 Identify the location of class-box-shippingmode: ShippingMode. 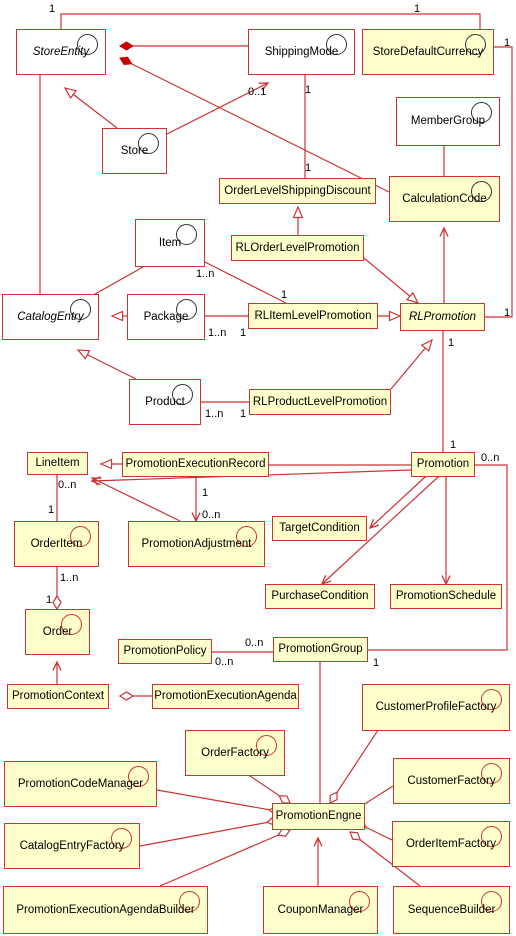
(301, 52).